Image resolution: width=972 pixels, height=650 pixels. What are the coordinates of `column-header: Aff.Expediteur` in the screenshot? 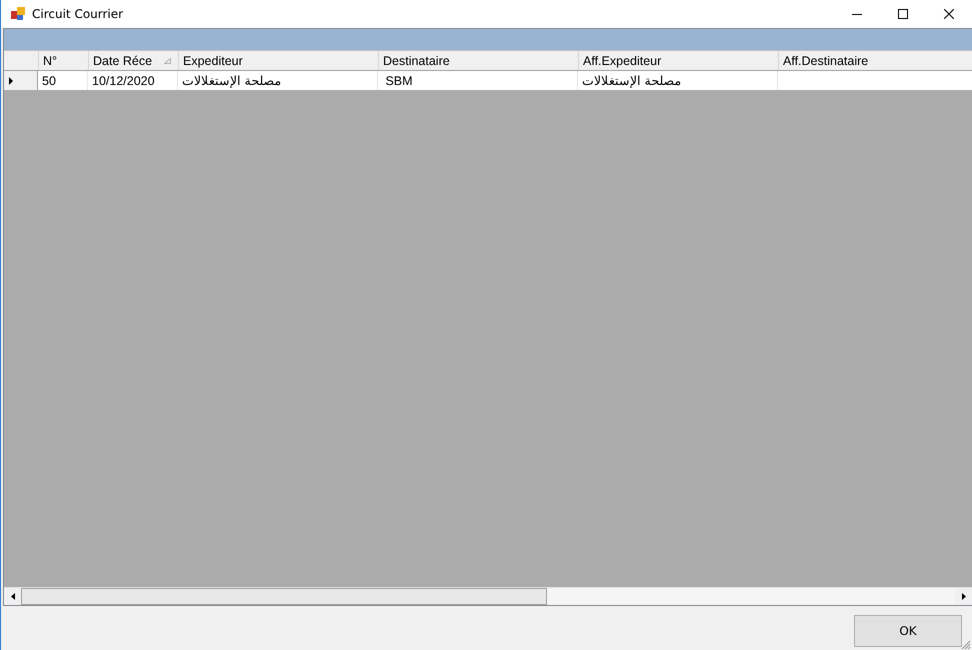 It's located at (679, 60).